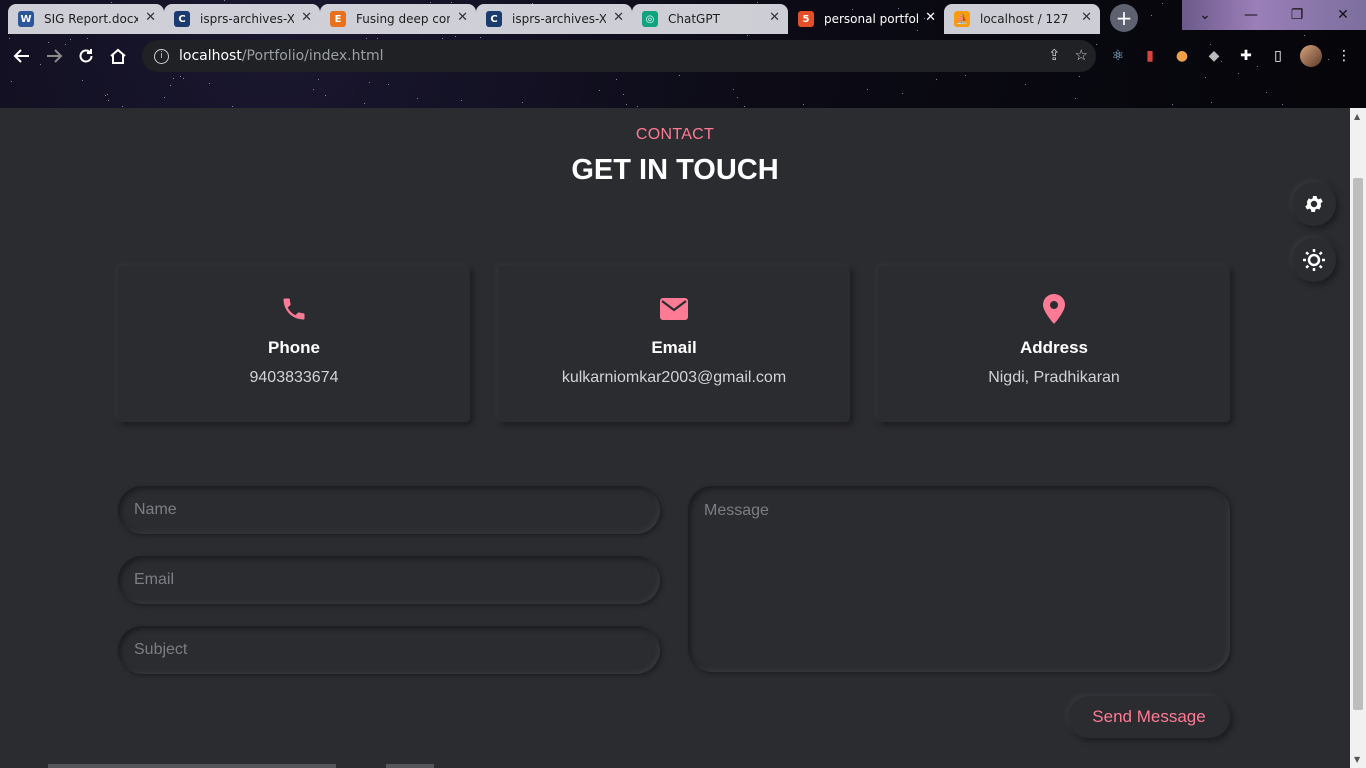  What do you see at coordinates (866, 19) in the screenshot?
I see `tab-personal-portfolio: 5 personal portfolio ✕` at bounding box center [866, 19].